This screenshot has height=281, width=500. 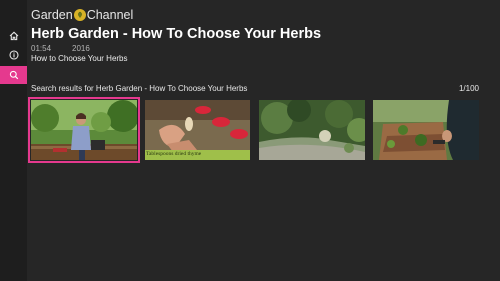 I want to click on home-icon, so click(x=13, y=36).